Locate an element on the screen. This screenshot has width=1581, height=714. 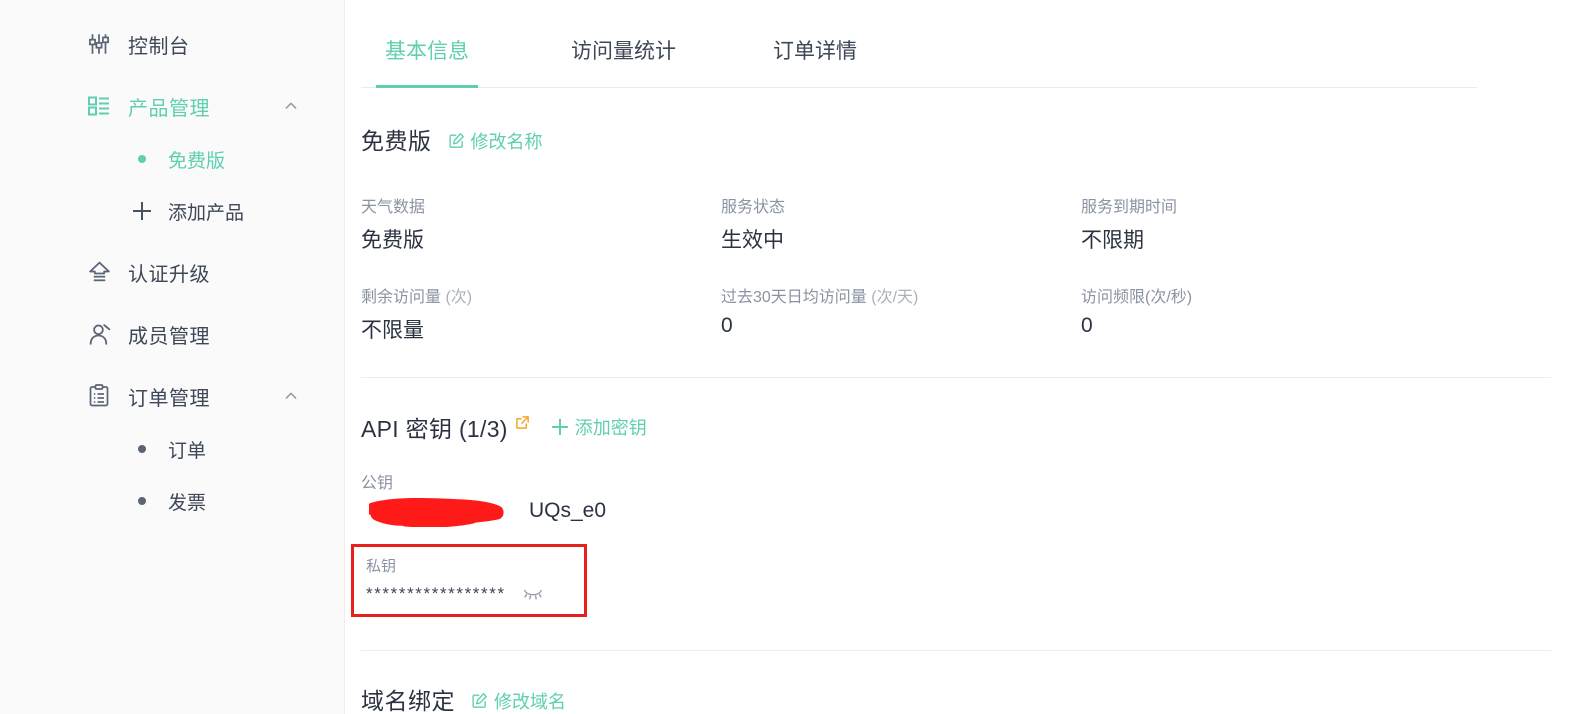
product-grid-icon is located at coordinates (99, 106).